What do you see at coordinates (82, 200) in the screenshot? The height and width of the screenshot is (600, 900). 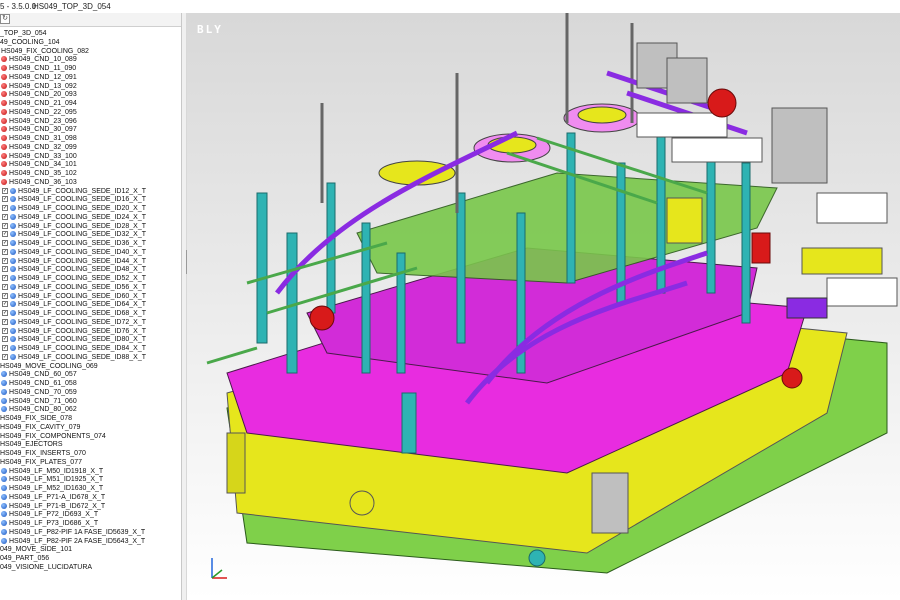 I see `tree-row-label: HS049_LF_COOLING_SEDE_ID16_X_T` at bounding box center [82, 200].